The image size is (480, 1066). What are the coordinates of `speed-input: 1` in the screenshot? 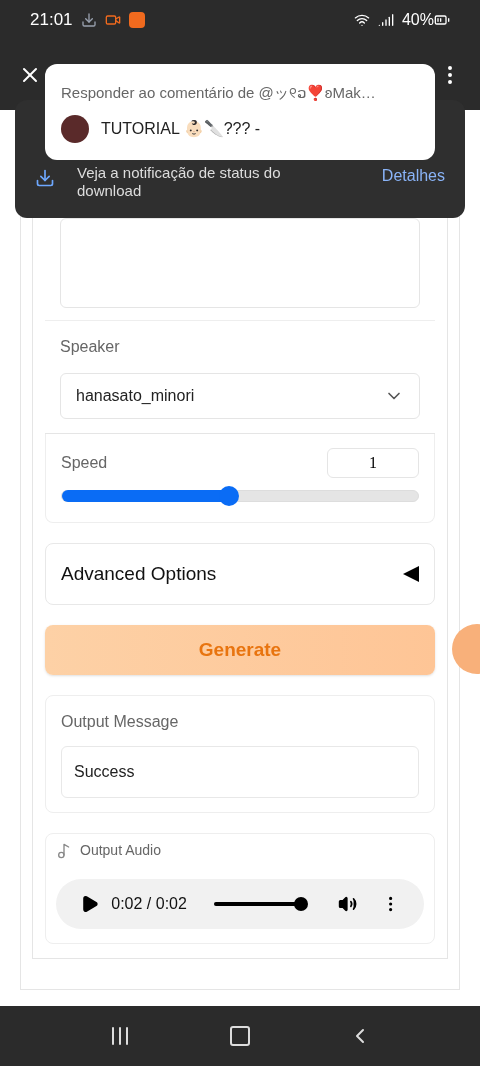 It's located at (373, 463).